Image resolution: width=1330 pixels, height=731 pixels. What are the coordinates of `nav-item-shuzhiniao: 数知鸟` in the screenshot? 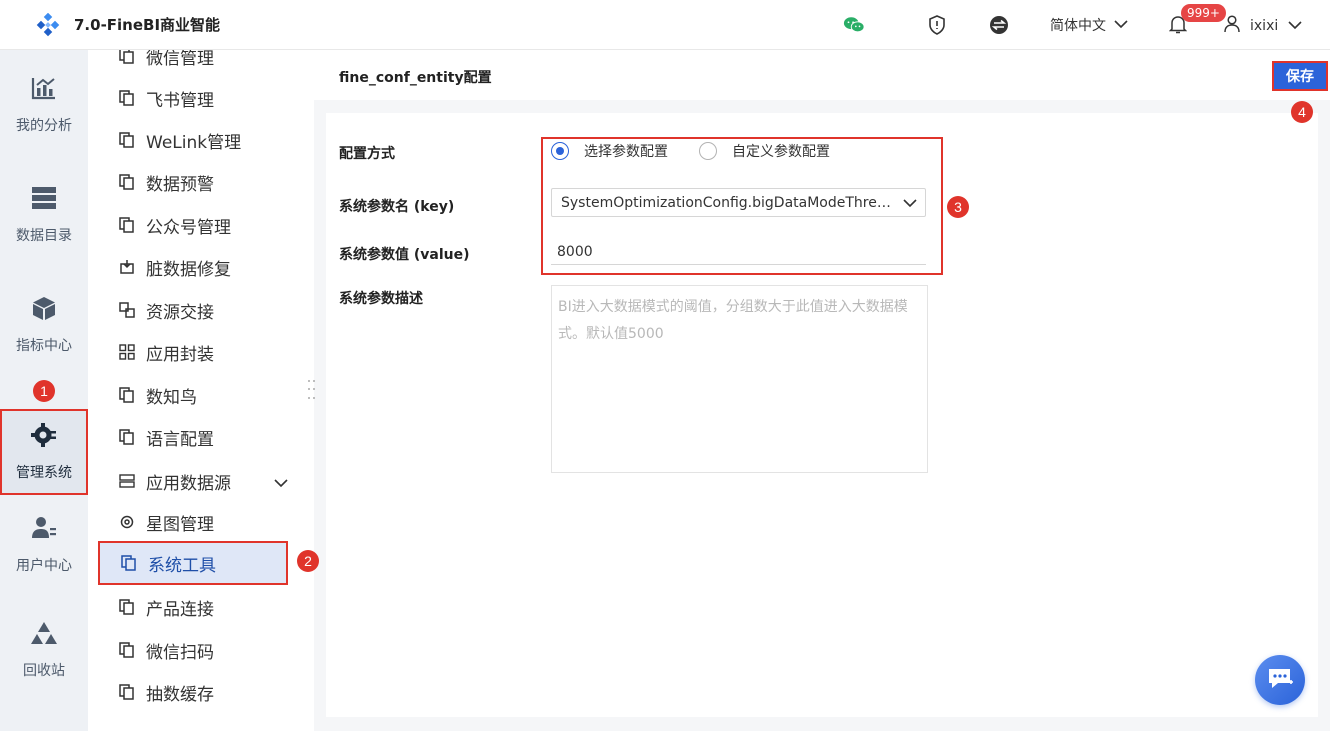 It's located at (198, 395).